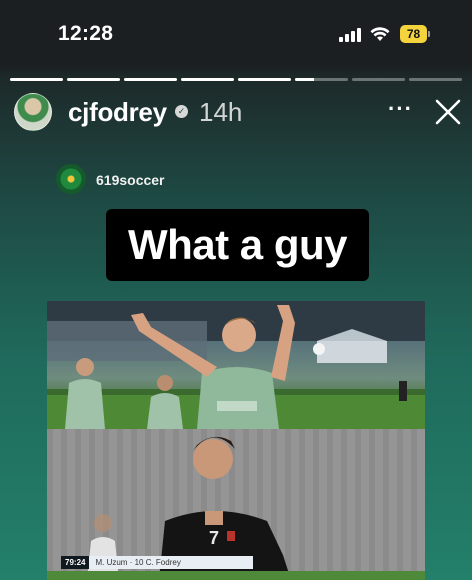 This screenshot has height=580, width=472. What do you see at coordinates (75, 562) in the screenshot?
I see `match-clock: 79:24` at bounding box center [75, 562].